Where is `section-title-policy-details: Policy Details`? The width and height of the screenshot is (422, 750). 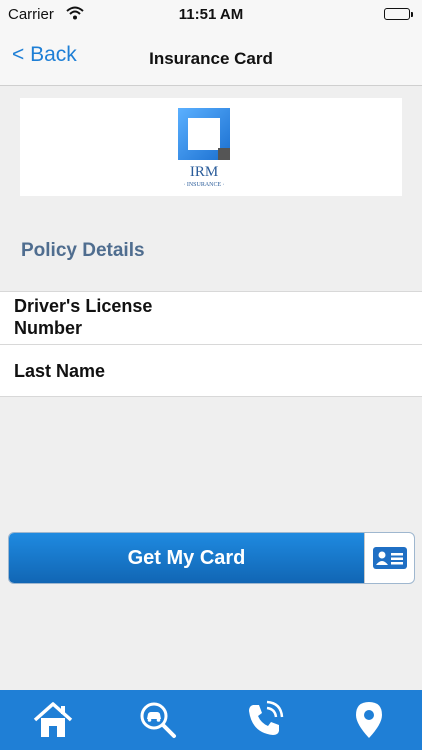 section-title-policy-details: Policy Details is located at coordinates (83, 250).